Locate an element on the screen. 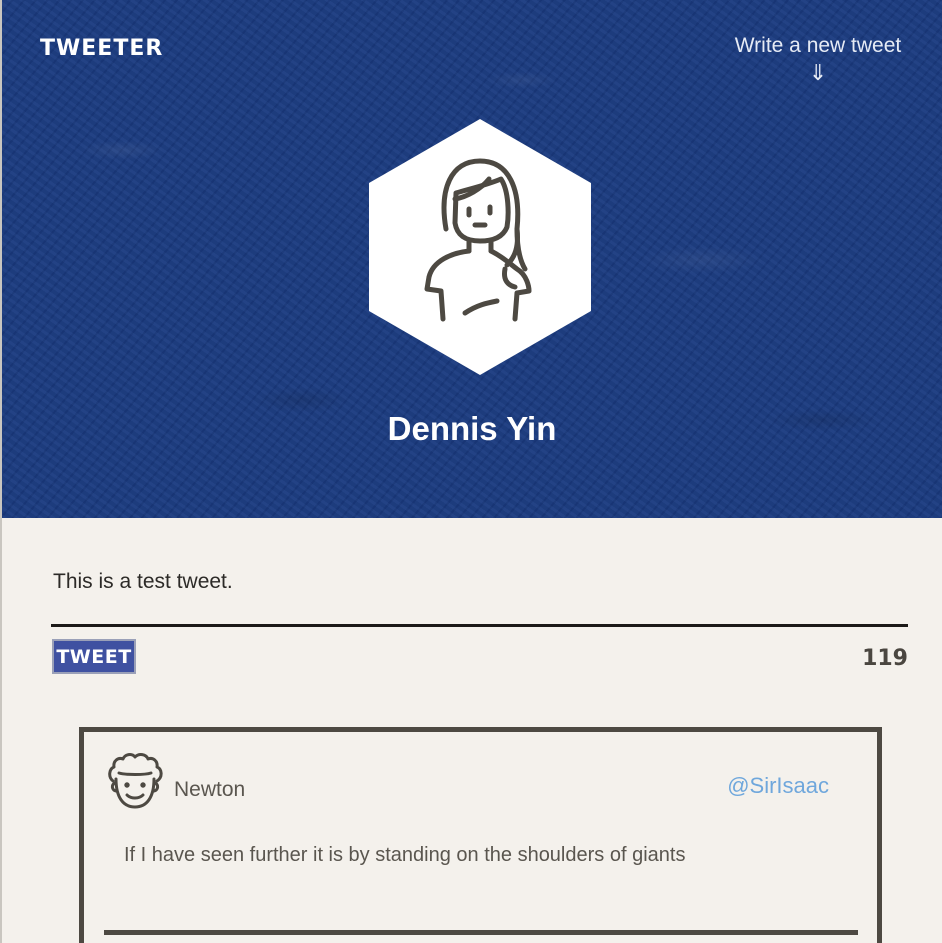  character-counter: 119 is located at coordinates (885, 658).